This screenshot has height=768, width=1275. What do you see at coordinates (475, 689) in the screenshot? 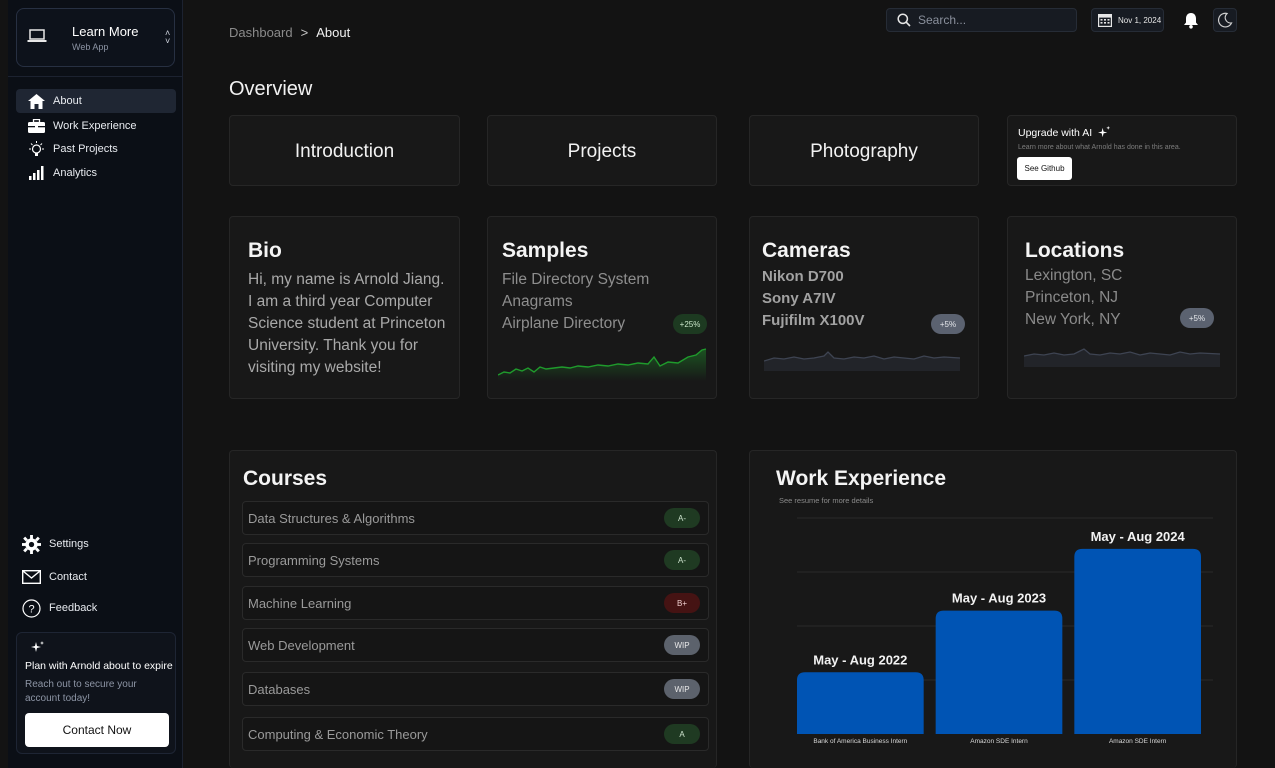
I see `table-row: Databases WIP` at bounding box center [475, 689].